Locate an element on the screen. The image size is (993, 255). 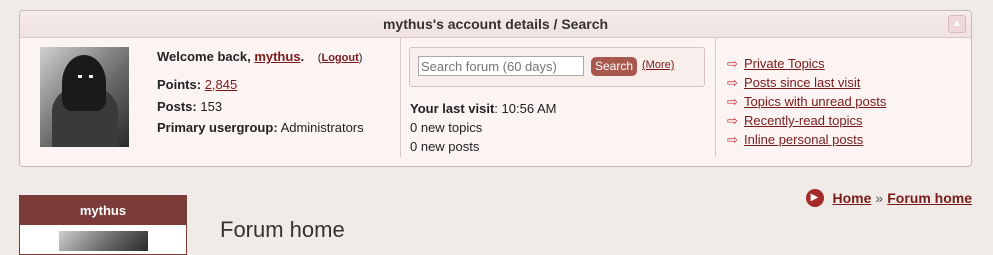
quick-link-unread-topics: ⇨ Topics with unread posts is located at coordinates (806, 101).